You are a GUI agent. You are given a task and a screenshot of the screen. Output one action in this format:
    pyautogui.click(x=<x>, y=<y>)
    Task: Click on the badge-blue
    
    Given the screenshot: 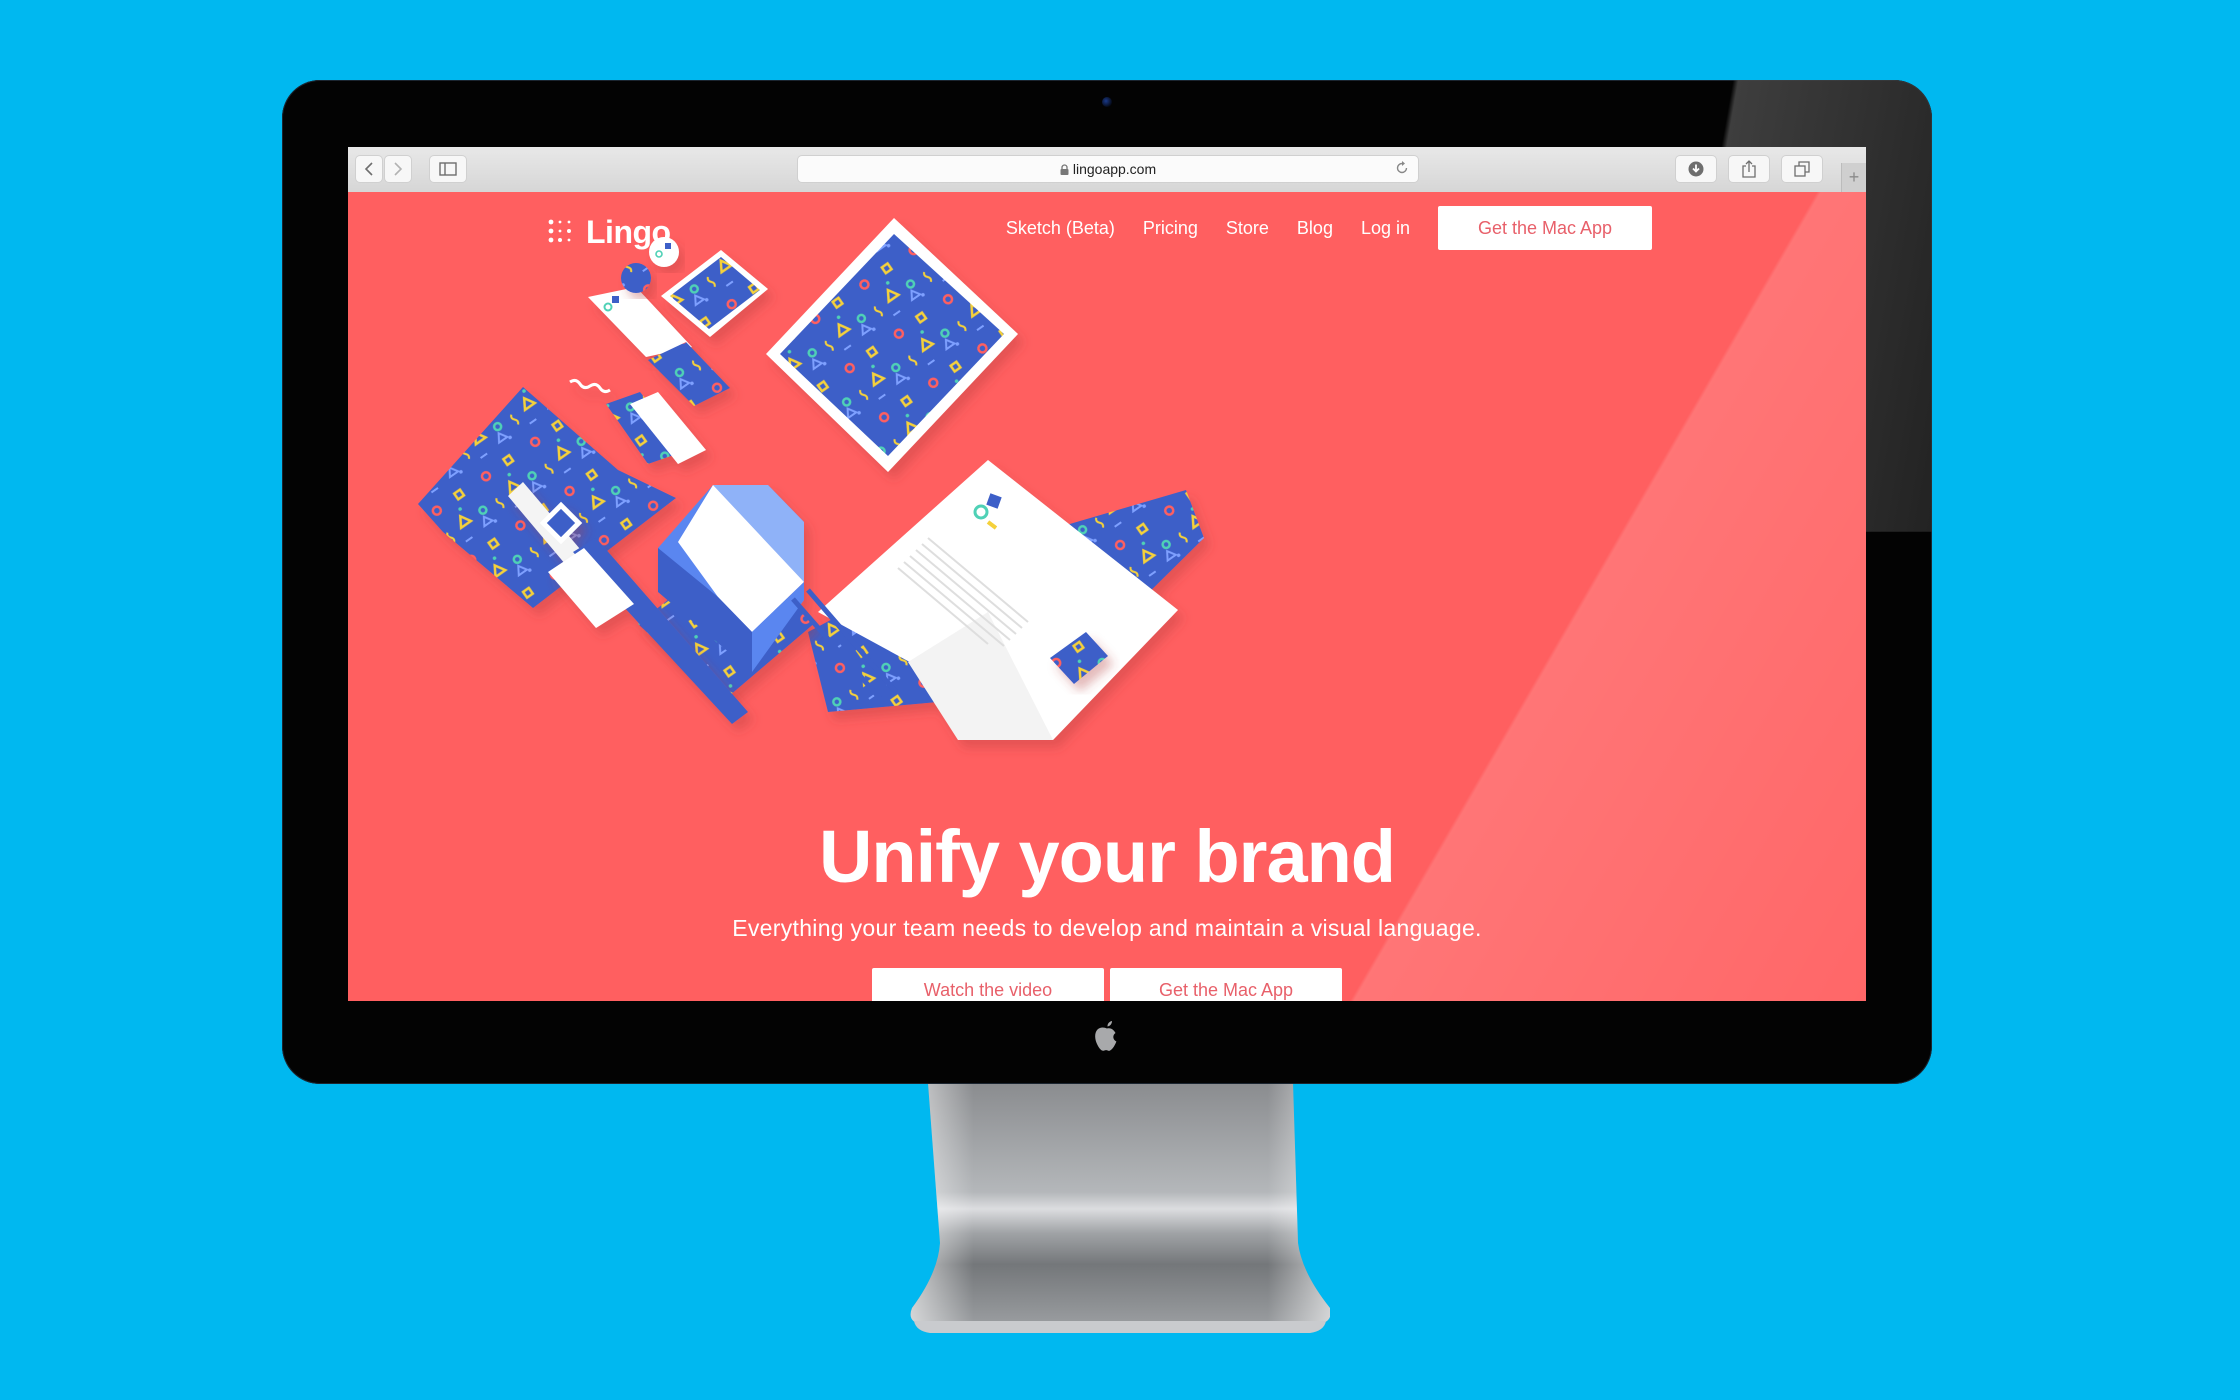 What is the action you would take?
    pyautogui.click(x=636, y=278)
    